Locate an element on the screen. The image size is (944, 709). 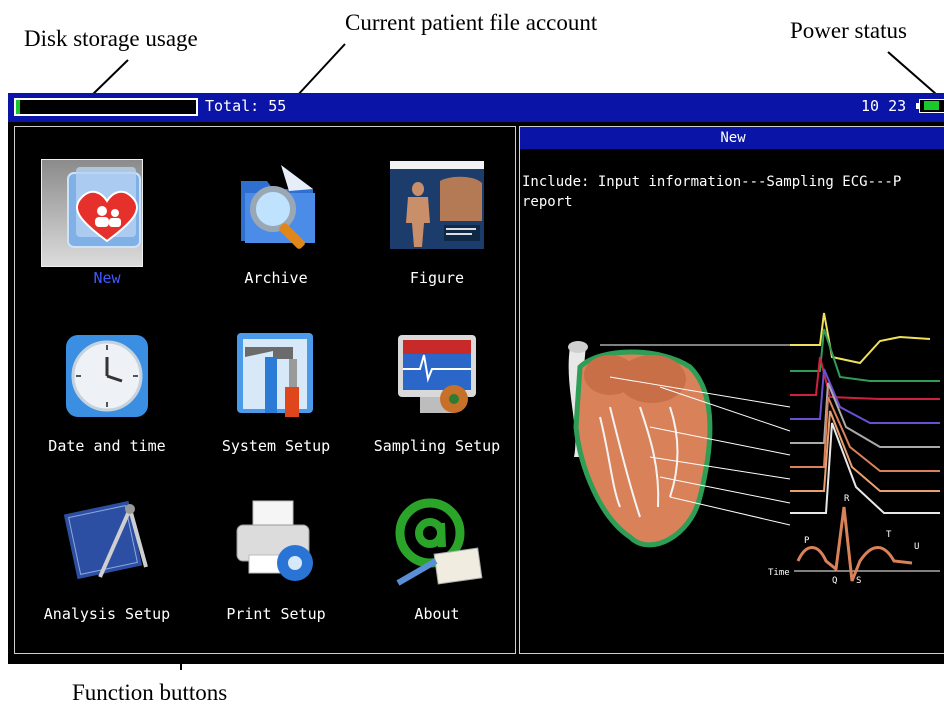
analysis-setup-button: Analysis Setup is located at coordinates (107, 549).